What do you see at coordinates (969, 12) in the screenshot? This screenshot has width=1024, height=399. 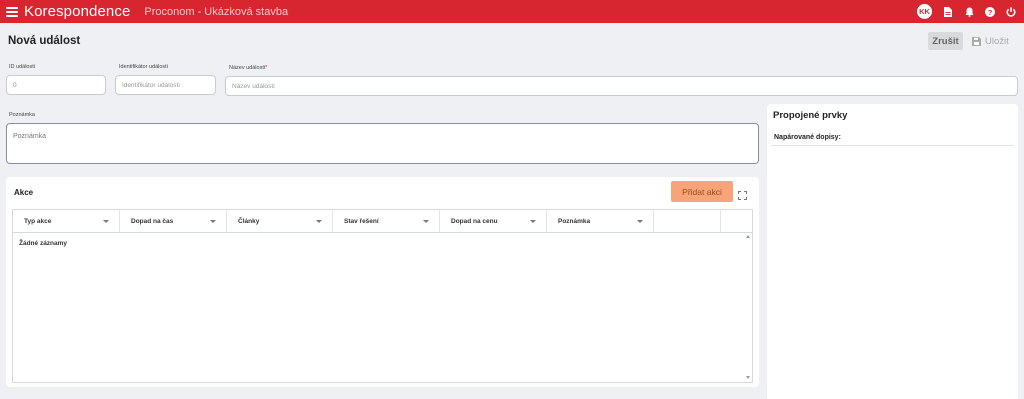 I see `bell-icon` at bounding box center [969, 12].